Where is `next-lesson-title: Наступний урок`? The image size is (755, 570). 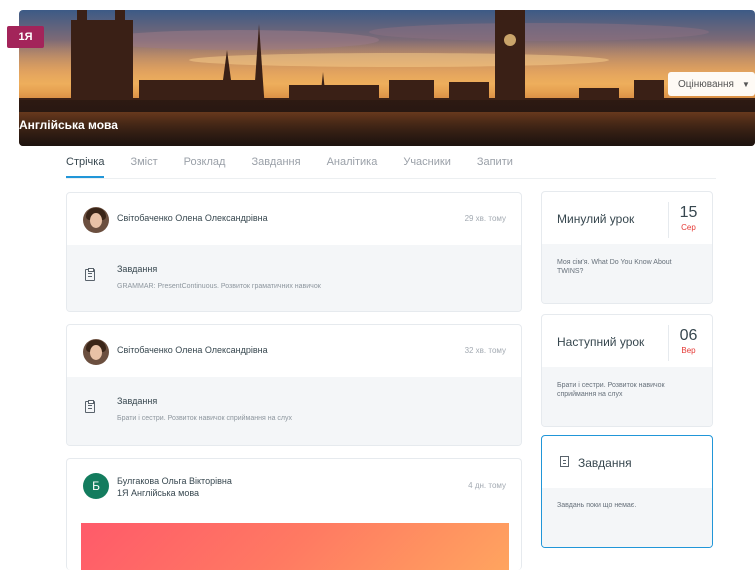
next-lesson-title: Наступний урок is located at coordinates (601, 342).